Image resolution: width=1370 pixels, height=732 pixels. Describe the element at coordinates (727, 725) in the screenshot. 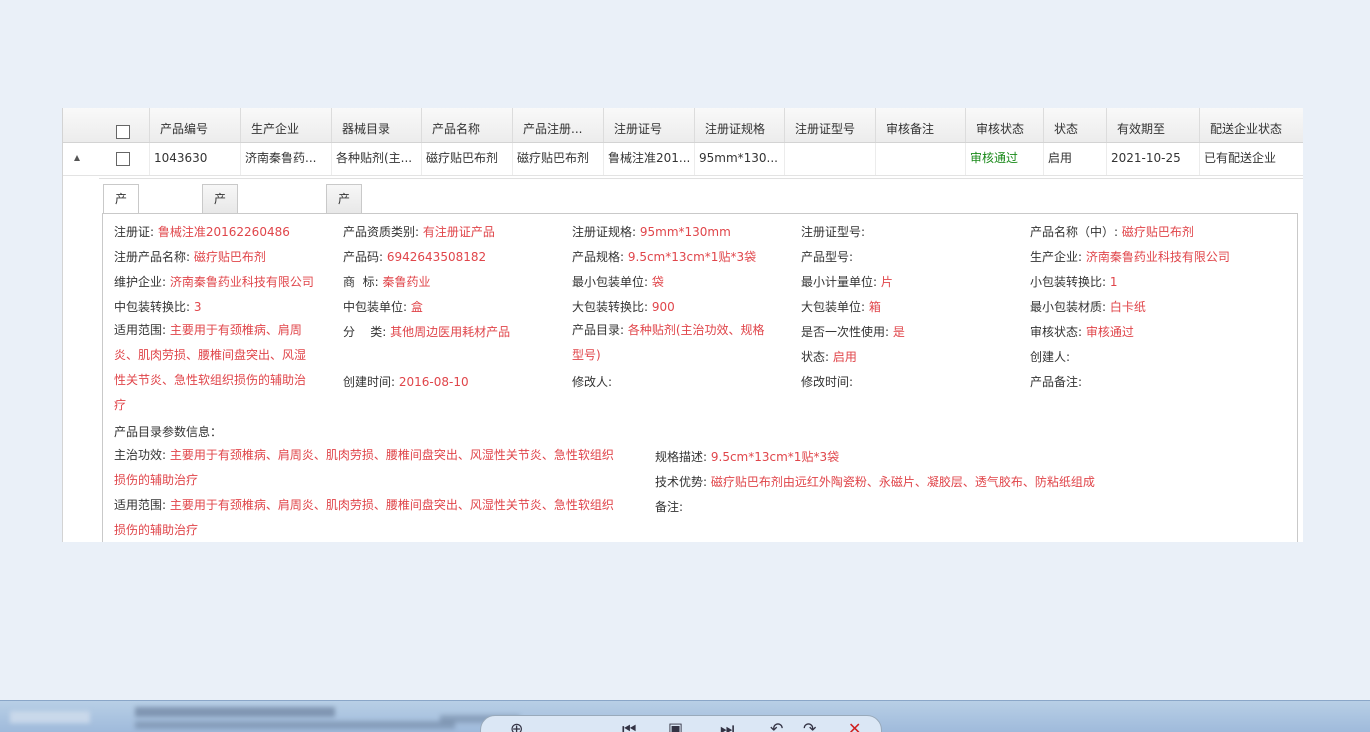

I see `next-icon: ⏭` at that location.